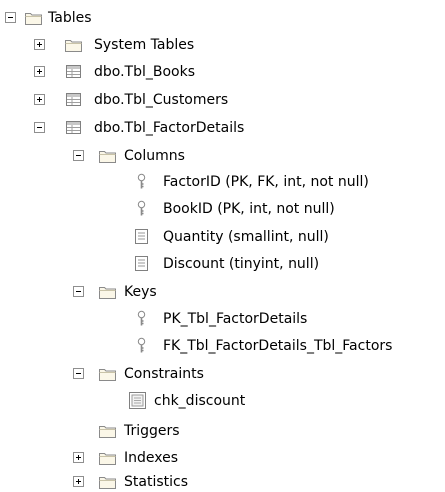 The height and width of the screenshot is (492, 445). I want to click on node-label: Tables, so click(70, 18).